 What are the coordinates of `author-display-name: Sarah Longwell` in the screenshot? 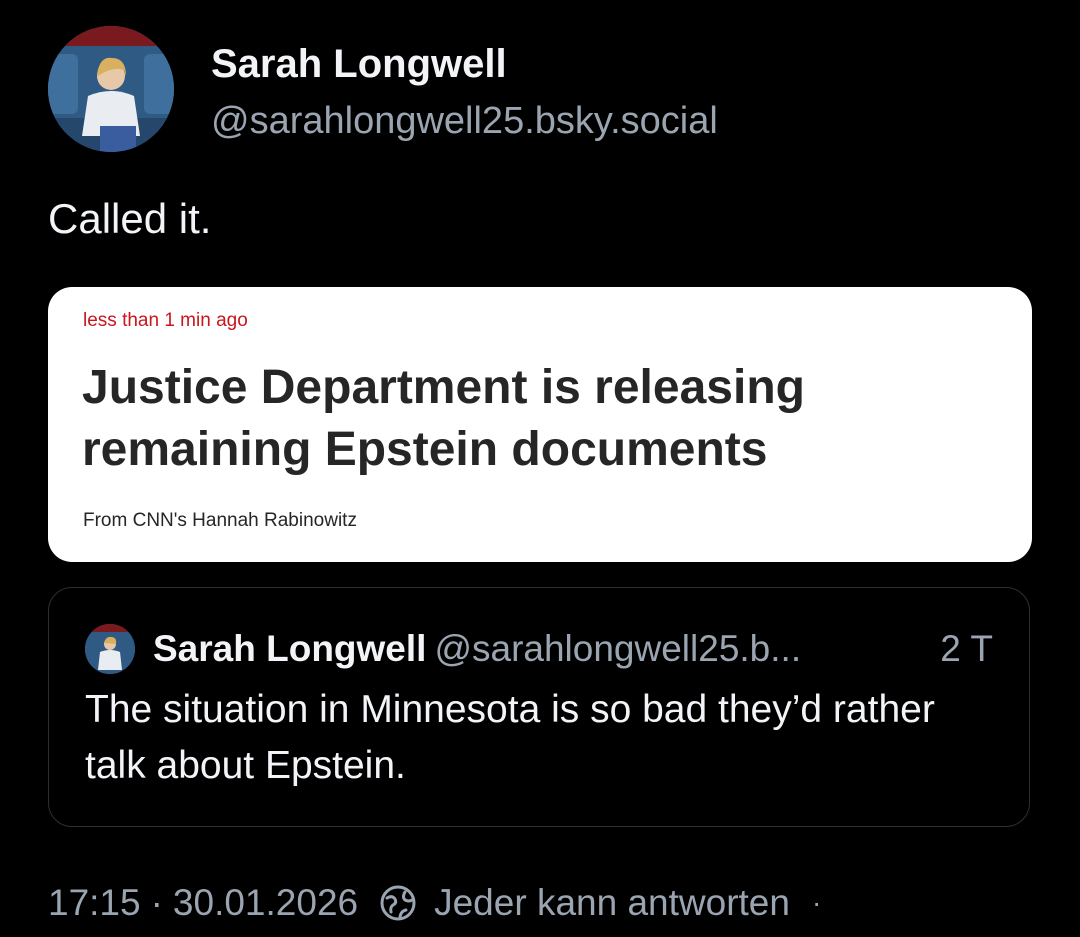 It's located at (359, 64).